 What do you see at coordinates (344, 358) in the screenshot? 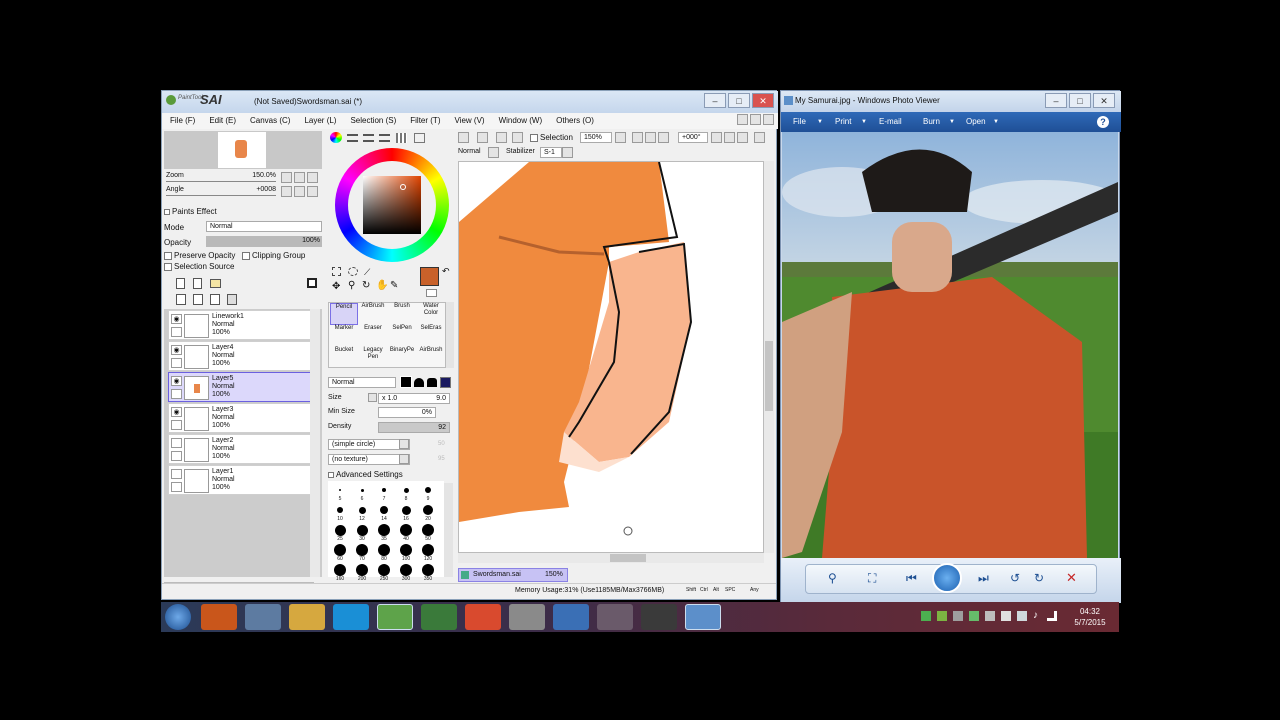
I see `tool-bucket: Bucket` at bounding box center [344, 358].